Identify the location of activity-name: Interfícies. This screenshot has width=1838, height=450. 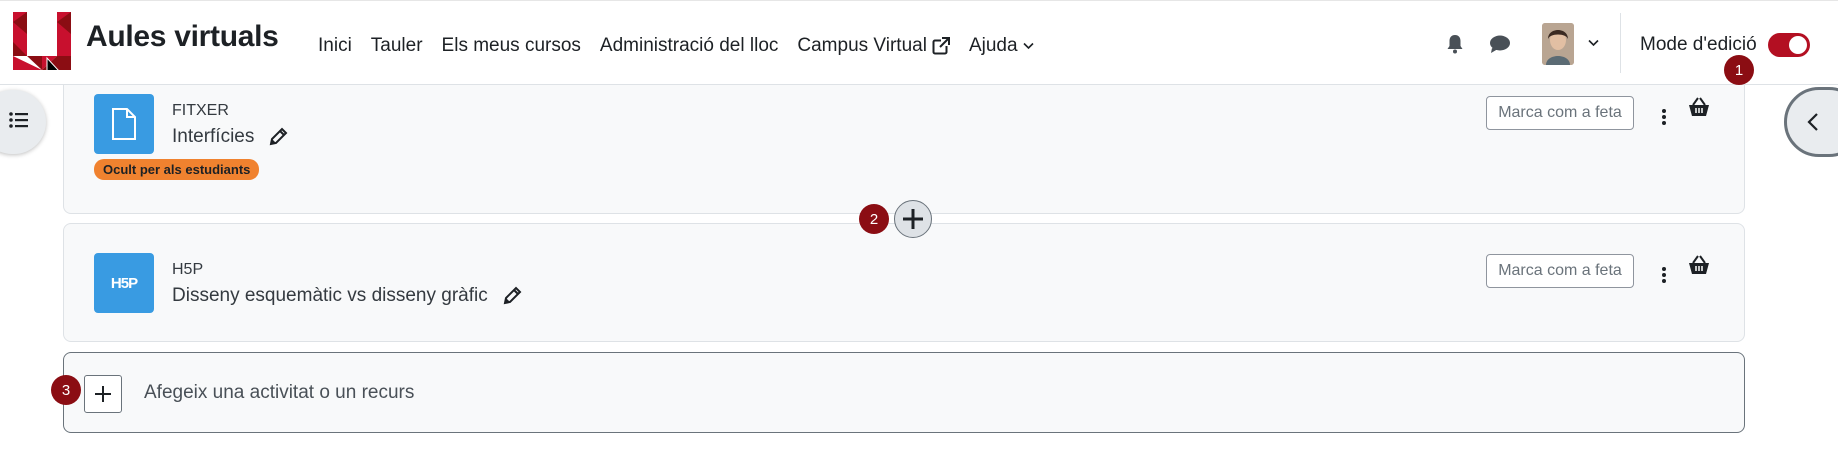
(230, 137).